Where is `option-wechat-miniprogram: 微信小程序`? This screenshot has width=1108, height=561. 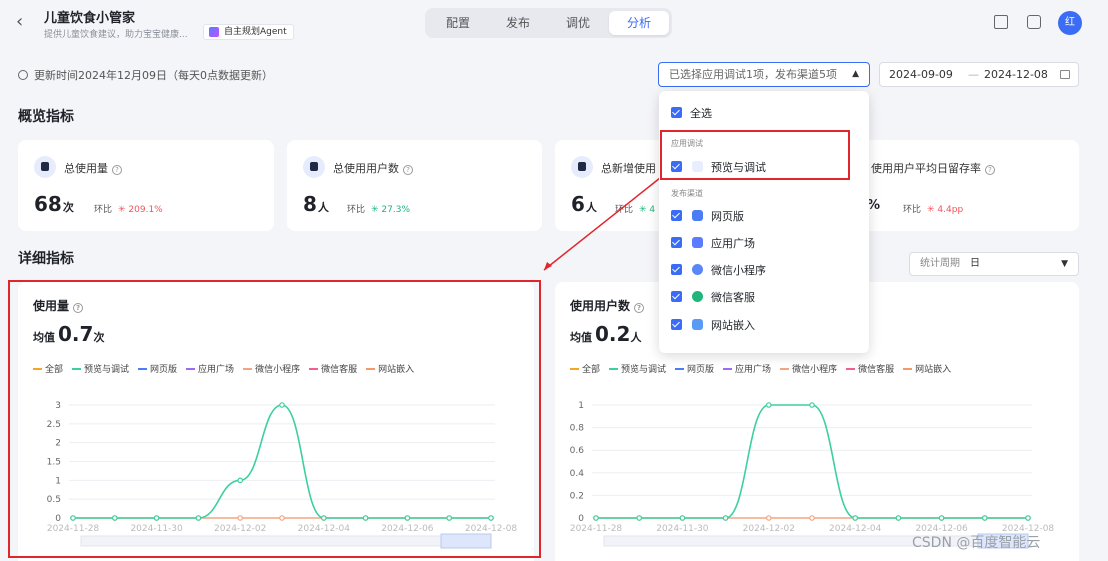 option-wechat-miniprogram: 微信小程序 is located at coordinates (718, 271).